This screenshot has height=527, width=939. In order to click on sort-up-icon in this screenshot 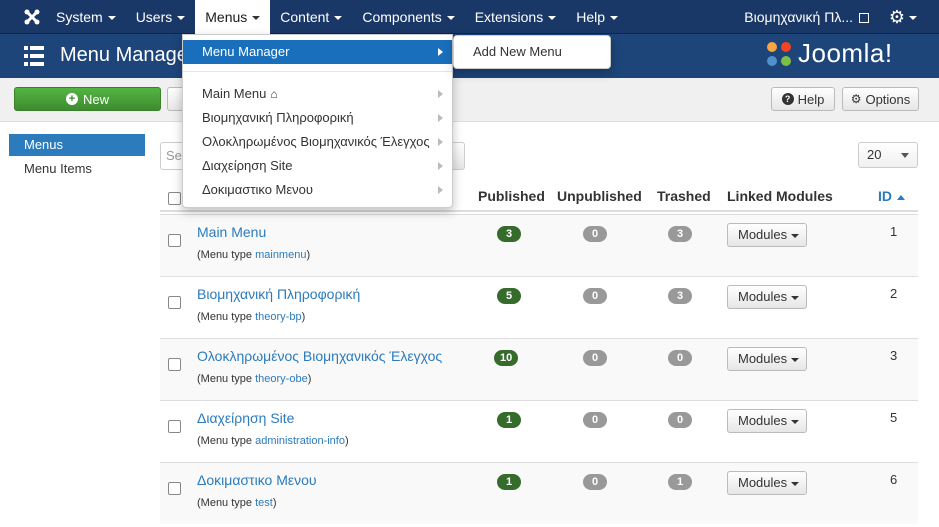, I will do `click(901, 197)`.